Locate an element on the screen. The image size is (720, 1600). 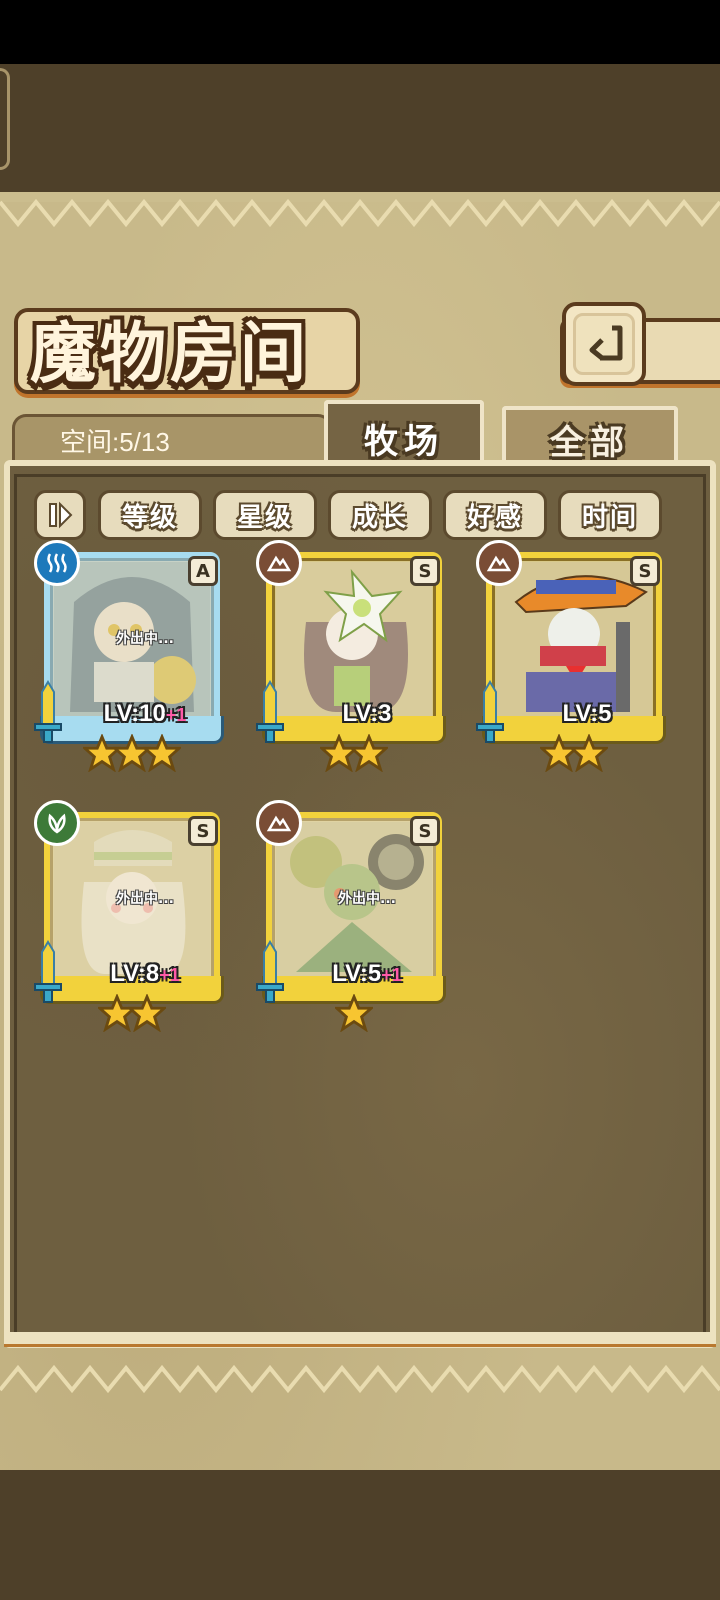
sort-level-button: 等级 is located at coordinates (150, 515).